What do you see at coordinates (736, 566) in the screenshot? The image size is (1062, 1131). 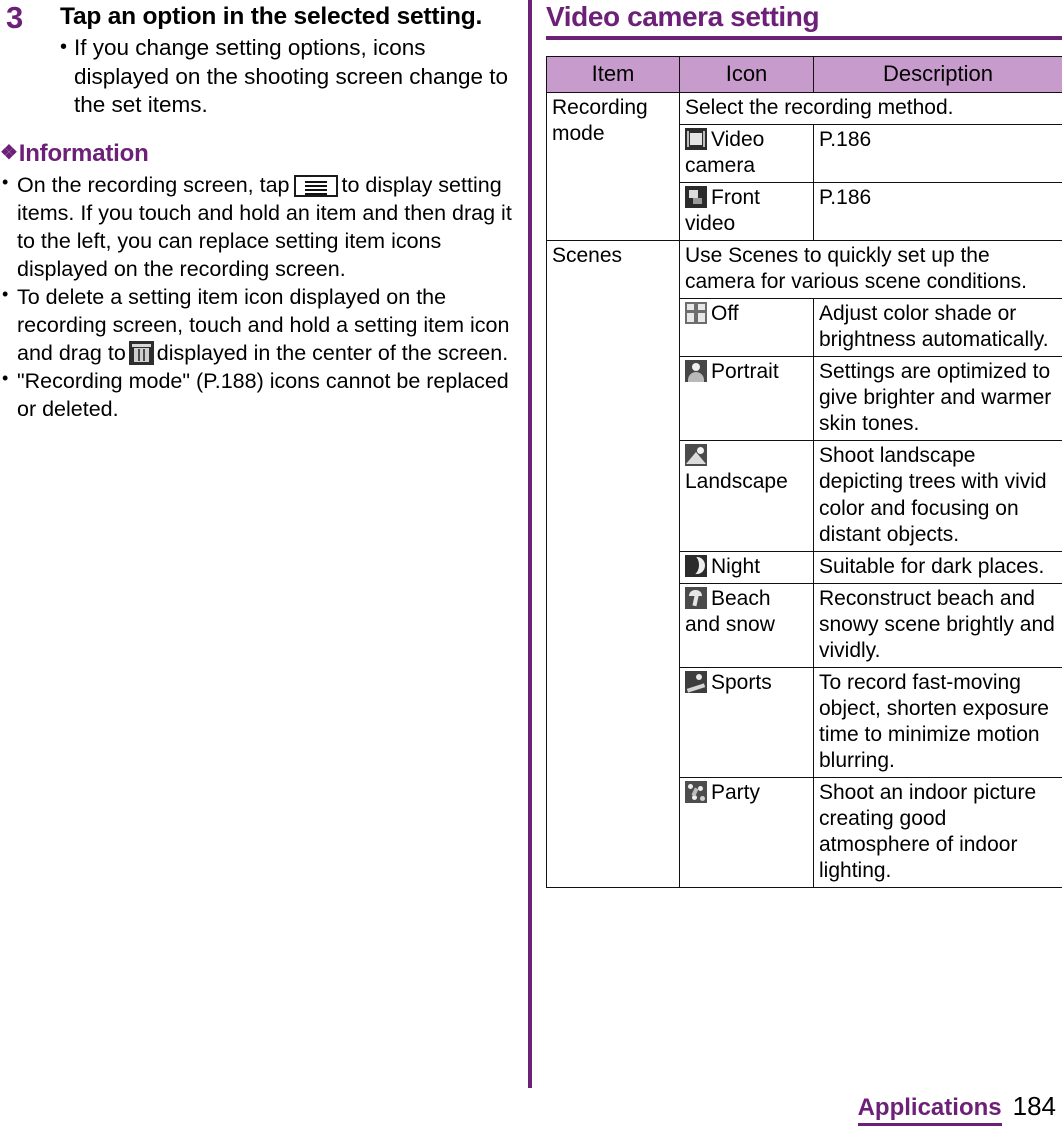 I see `icon-label-text: Night` at bounding box center [736, 566].